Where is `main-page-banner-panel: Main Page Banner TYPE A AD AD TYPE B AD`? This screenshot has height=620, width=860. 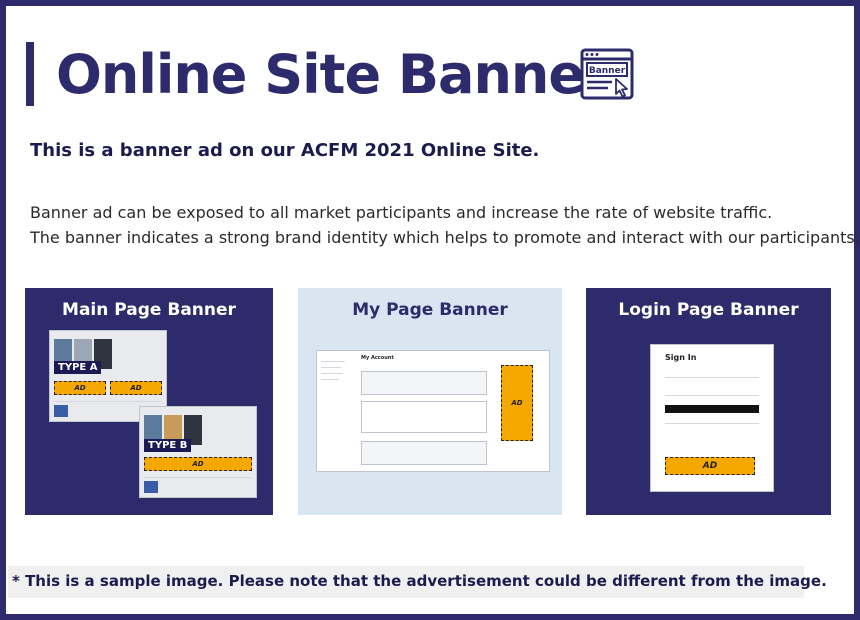
main-page-banner-panel: Main Page Banner TYPE A AD AD TYPE B AD is located at coordinates (149, 401).